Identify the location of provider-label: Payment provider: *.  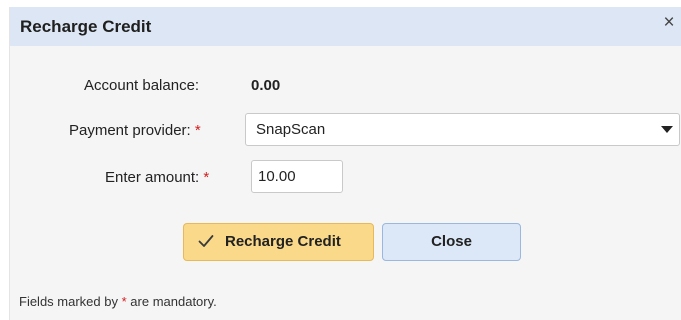
(135, 130).